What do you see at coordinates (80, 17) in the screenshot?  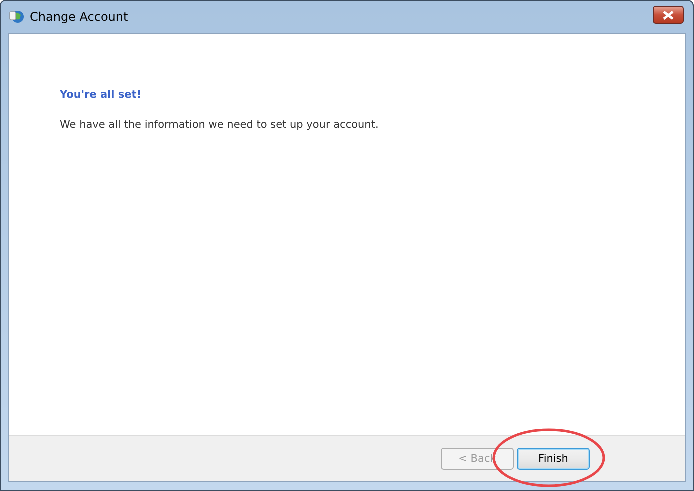 I see `window-title: Change Account` at bounding box center [80, 17].